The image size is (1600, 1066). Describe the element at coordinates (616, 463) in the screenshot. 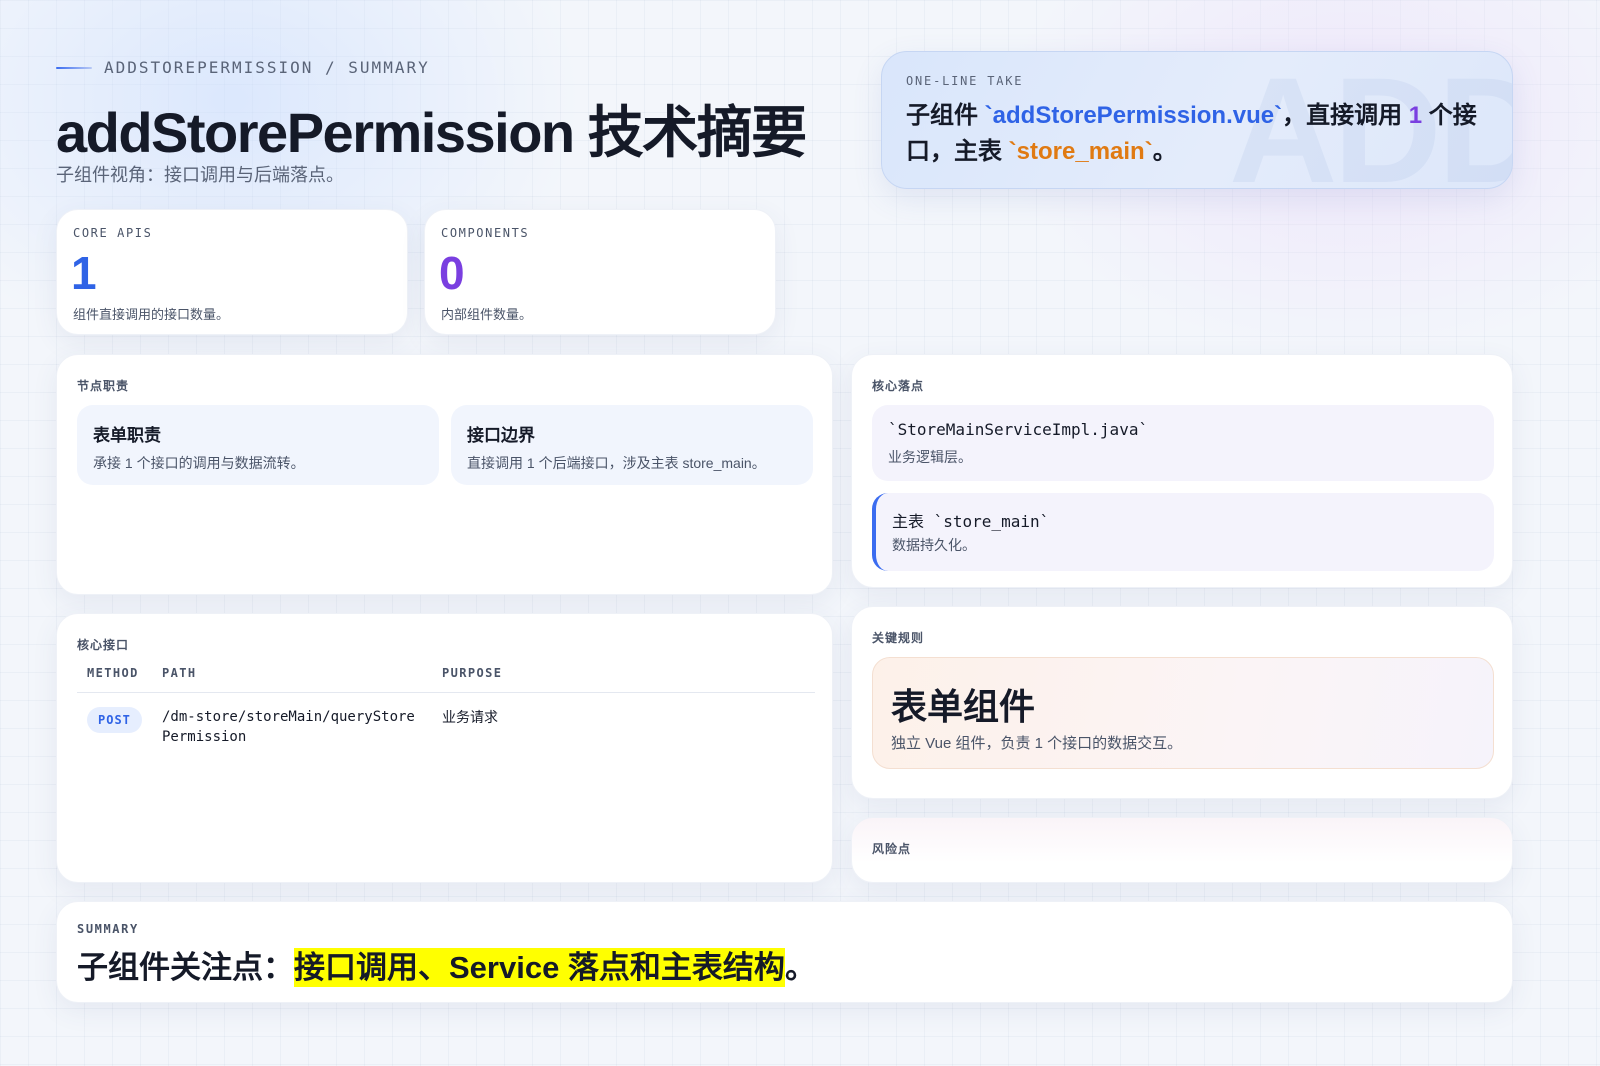

I see `responsibility-desc: 直接调用 1 个后端接口，涉及主表 store_main。` at that location.